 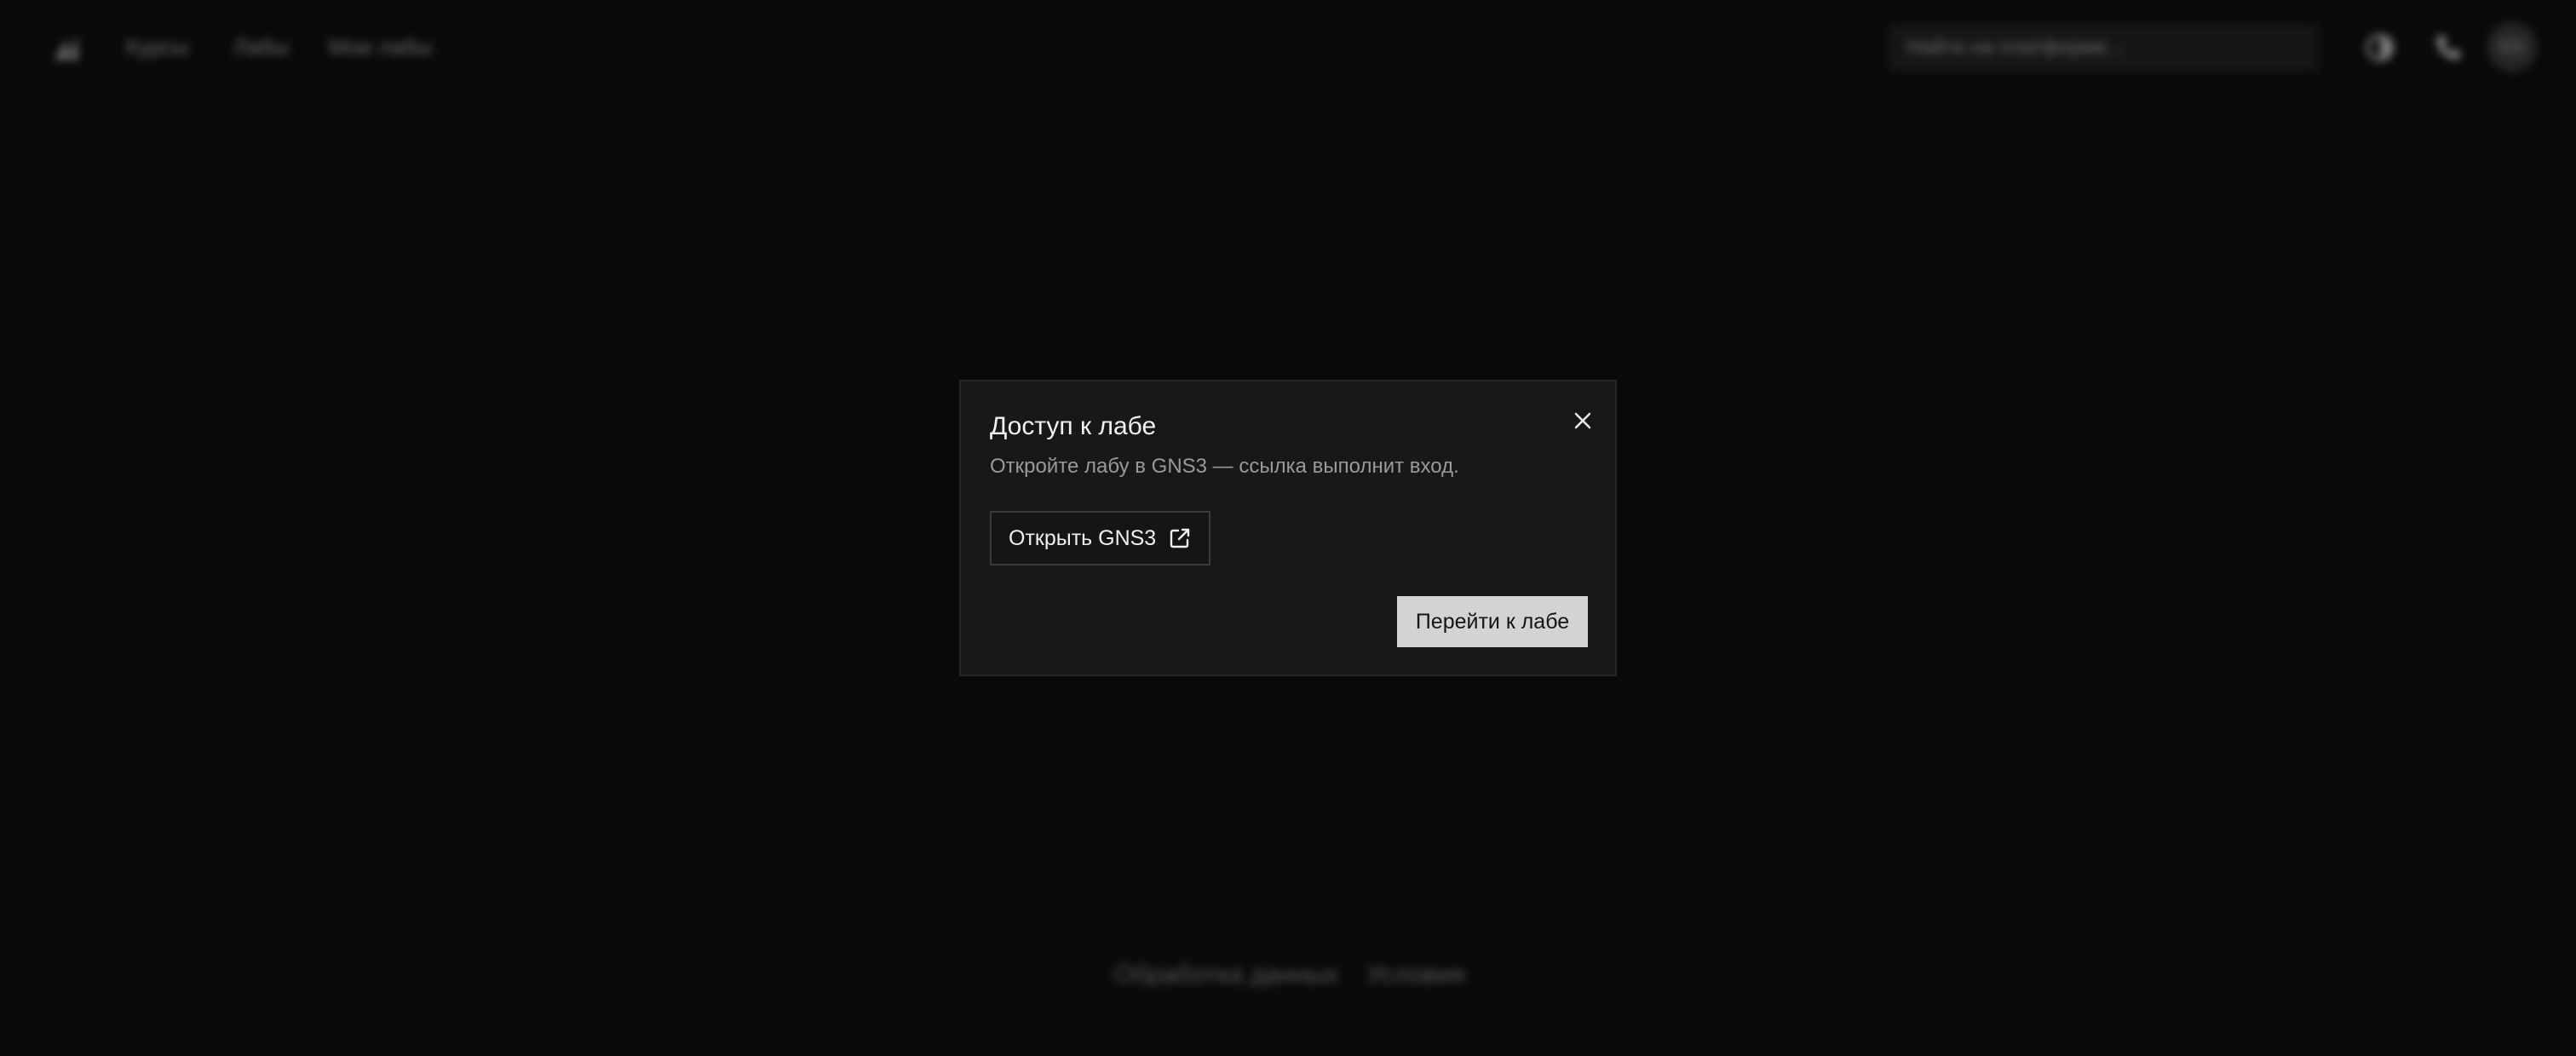 I want to click on footer-link-data-processing: Обработка данных, so click(x=1226, y=976).